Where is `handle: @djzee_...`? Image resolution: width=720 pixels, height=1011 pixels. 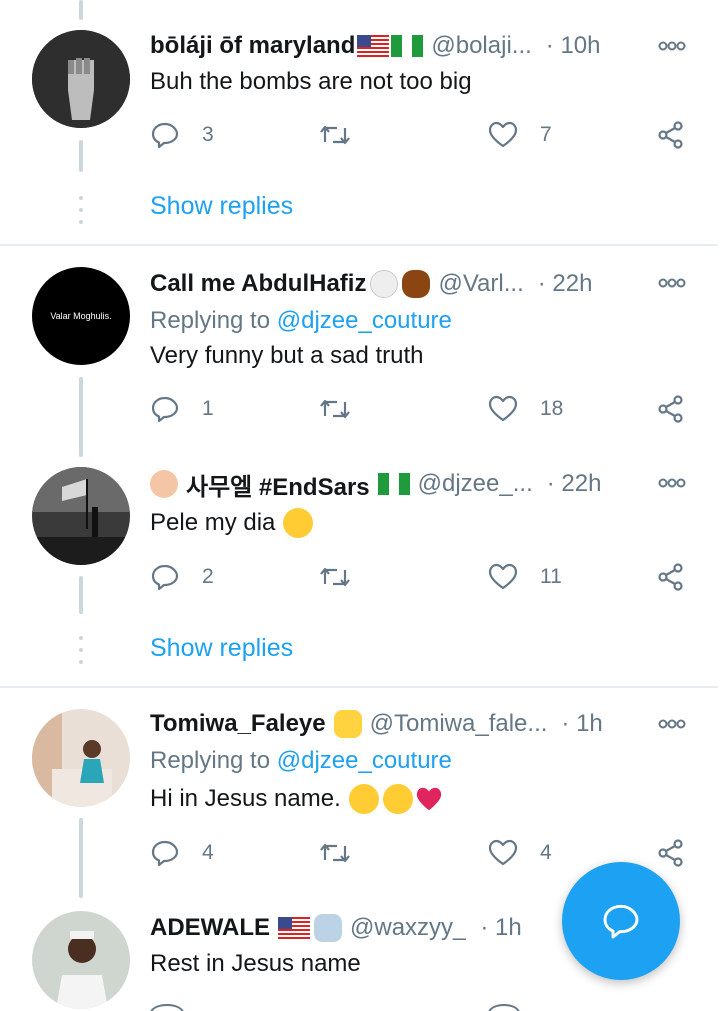 handle: @djzee_... is located at coordinates (475, 484).